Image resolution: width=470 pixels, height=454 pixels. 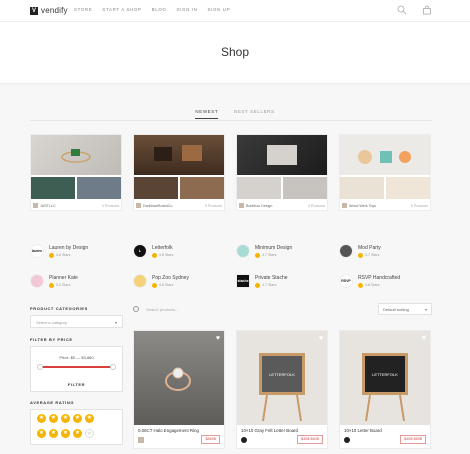 I want to click on vendor-list-item: lauren Lauren by Design 4.8 Stars, so click(x=80, y=251).